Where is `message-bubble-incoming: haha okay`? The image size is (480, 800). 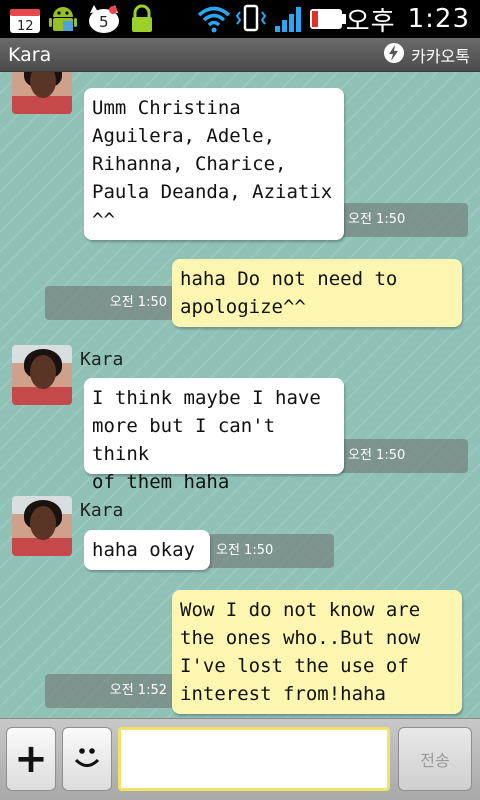
message-bubble-incoming: haha okay is located at coordinates (147, 550).